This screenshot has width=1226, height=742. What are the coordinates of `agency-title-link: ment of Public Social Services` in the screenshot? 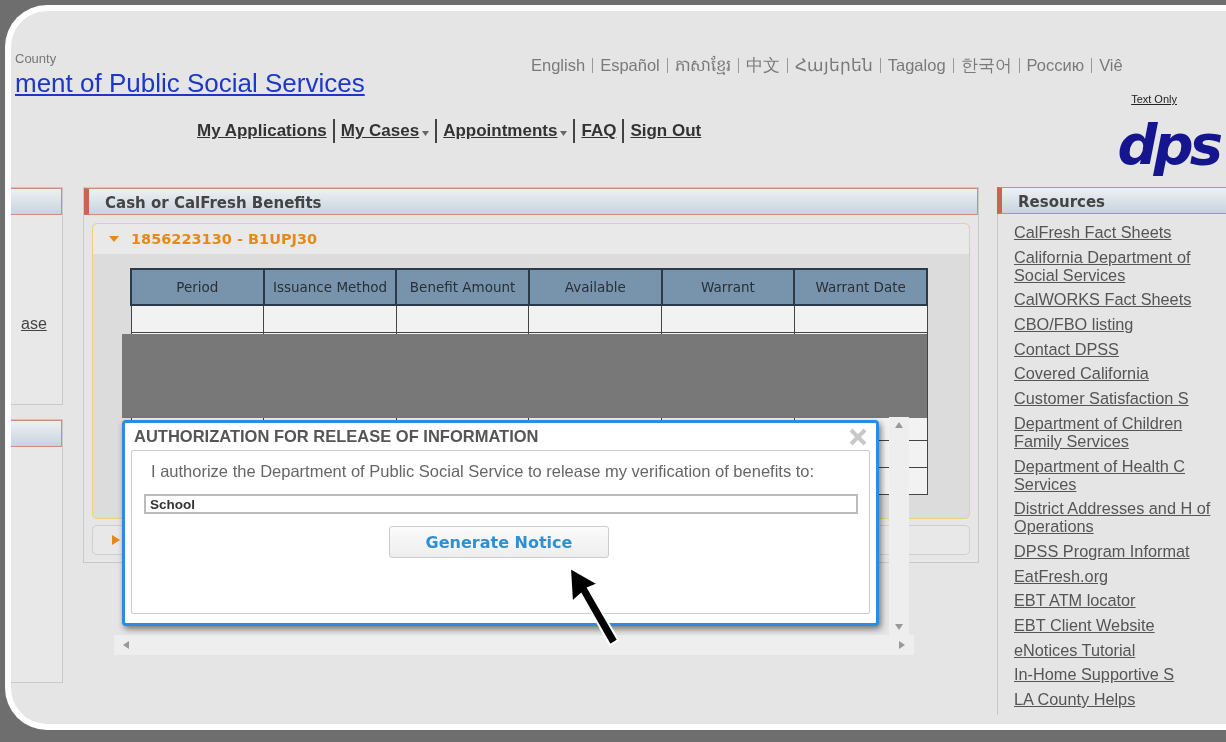 It's located at (190, 83).